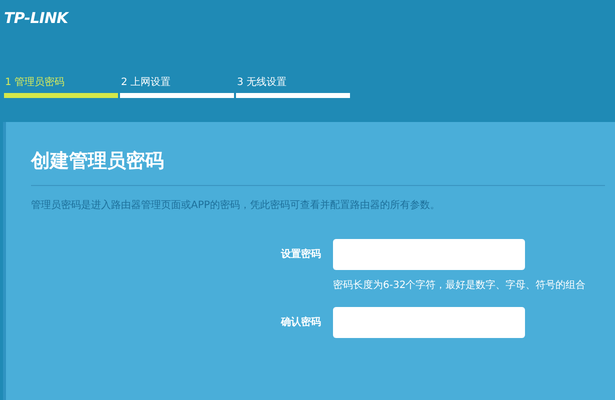 The image size is (615, 400). What do you see at coordinates (236, 205) in the screenshot?
I see `description: 管理员密码是进入路由器管理页面或APP的密码，凭此密码可查看并配置路由器的所有参数。` at bounding box center [236, 205].